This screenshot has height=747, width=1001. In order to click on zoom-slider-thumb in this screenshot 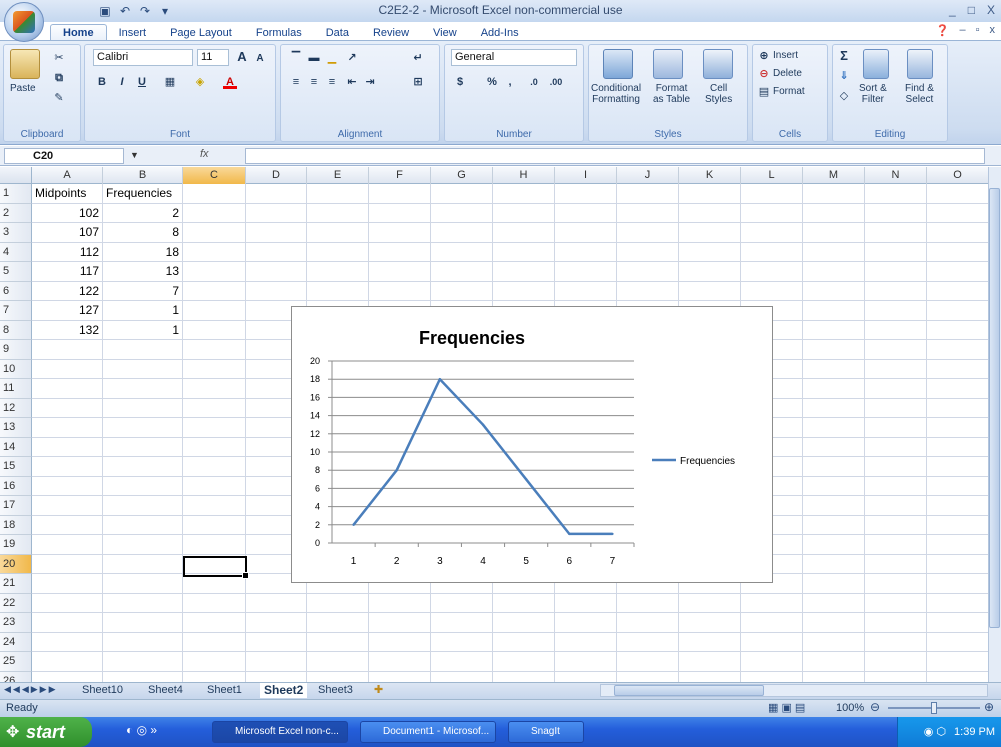, I will do `click(934, 708)`.